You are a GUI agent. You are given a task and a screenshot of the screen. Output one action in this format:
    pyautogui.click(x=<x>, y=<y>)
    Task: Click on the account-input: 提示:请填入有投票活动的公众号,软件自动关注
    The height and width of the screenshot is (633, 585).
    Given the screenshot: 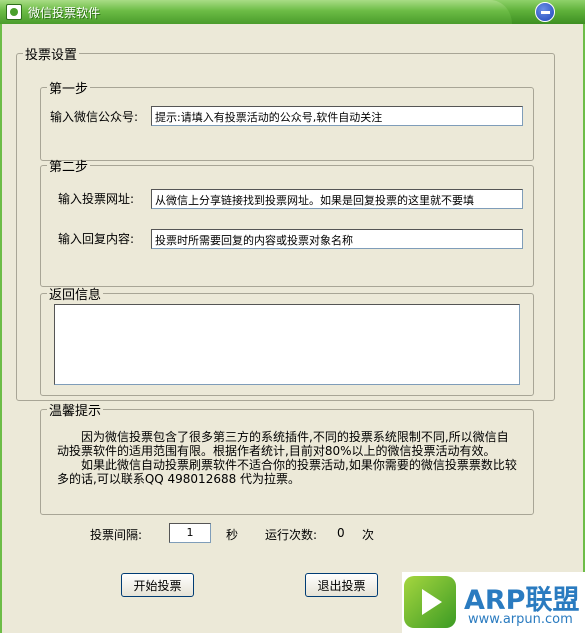 What is the action you would take?
    pyautogui.click(x=337, y=116)
    